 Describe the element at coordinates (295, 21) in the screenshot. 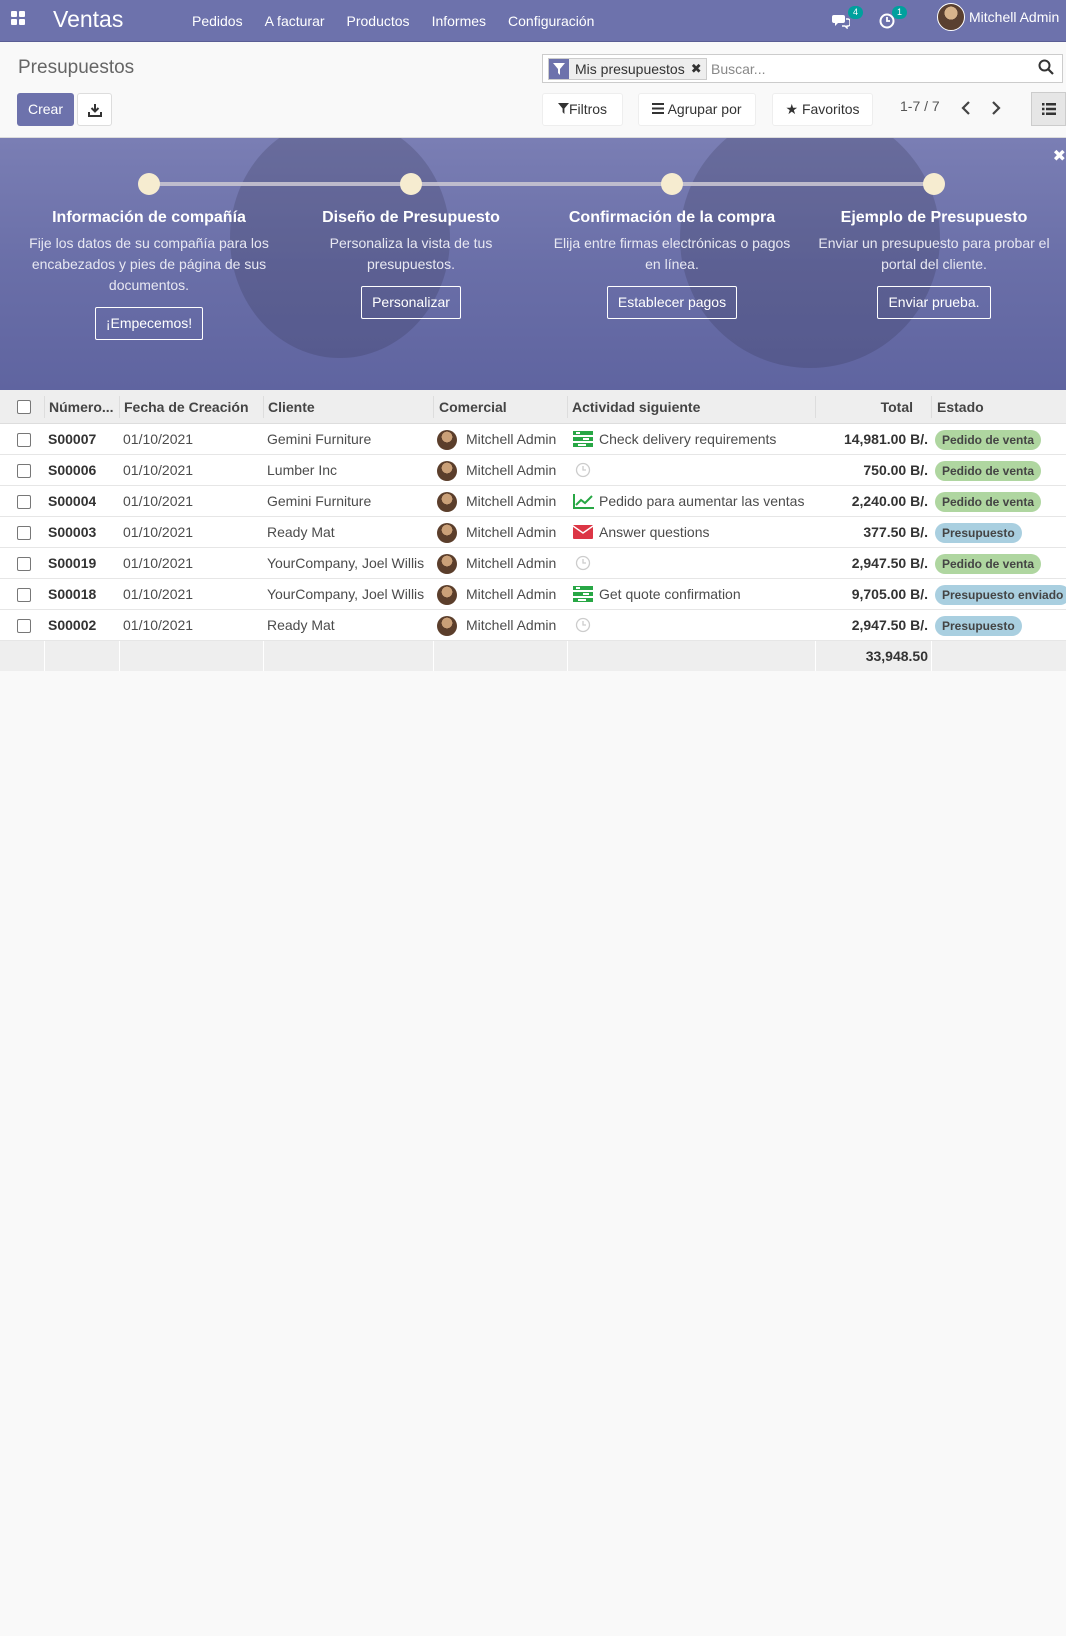

I see `menu-item-a-facturar: A facturar` at that location.